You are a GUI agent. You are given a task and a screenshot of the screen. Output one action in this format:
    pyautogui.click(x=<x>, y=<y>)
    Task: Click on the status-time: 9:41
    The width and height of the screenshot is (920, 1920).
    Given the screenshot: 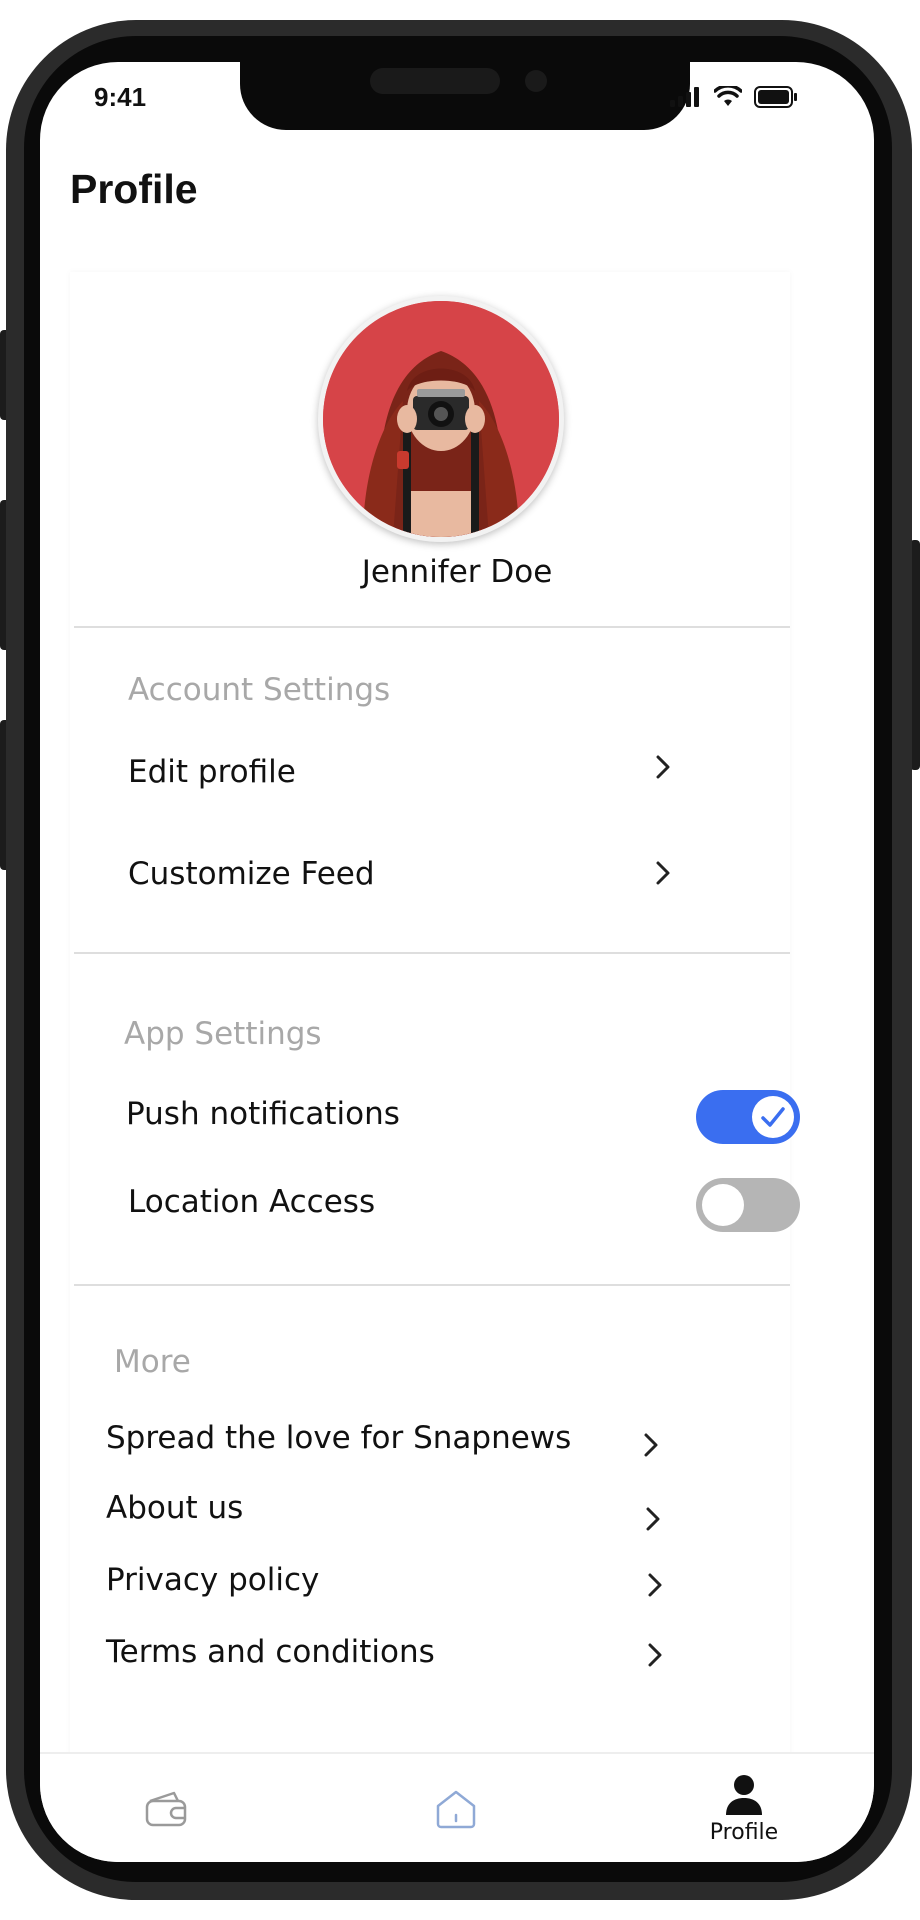 What is the action you would take?
    pyautogui.click(x=120, y=97)
    